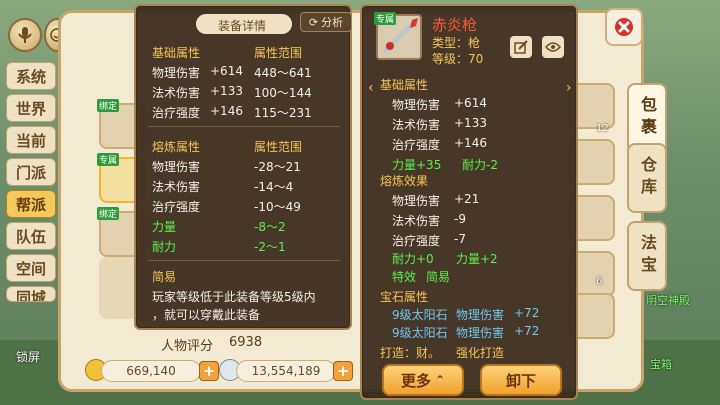 The width and height of the screenshot is (720, 405). I want to click on refine-attr-name: 力量, so click(164, 227).